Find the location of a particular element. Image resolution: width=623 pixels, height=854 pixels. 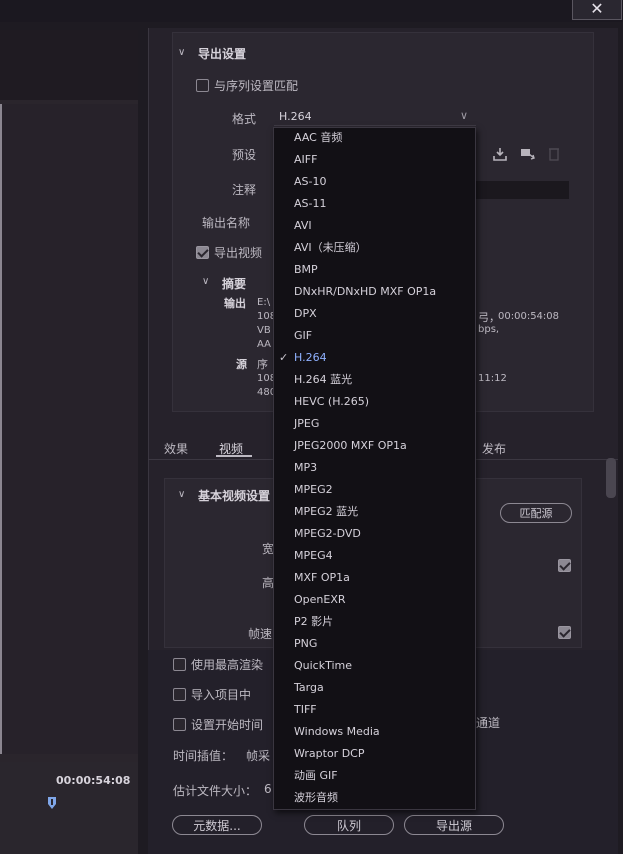

format-value: H.264 is located at coordinates (295, 116).